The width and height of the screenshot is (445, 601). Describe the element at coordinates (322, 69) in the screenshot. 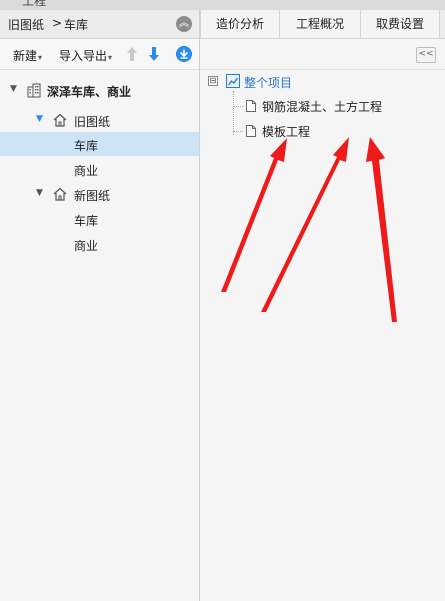

I see `divider` at that location.